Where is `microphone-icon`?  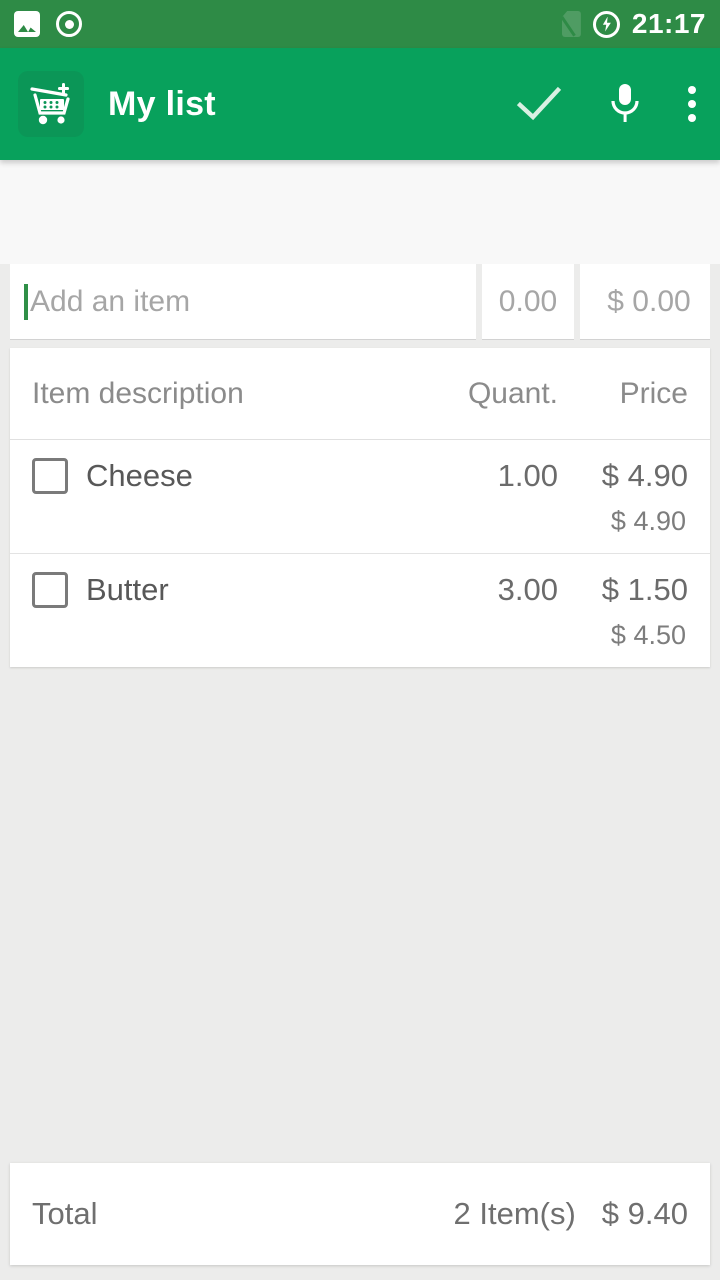
microphone-icon is located at coordinates (625, 104).